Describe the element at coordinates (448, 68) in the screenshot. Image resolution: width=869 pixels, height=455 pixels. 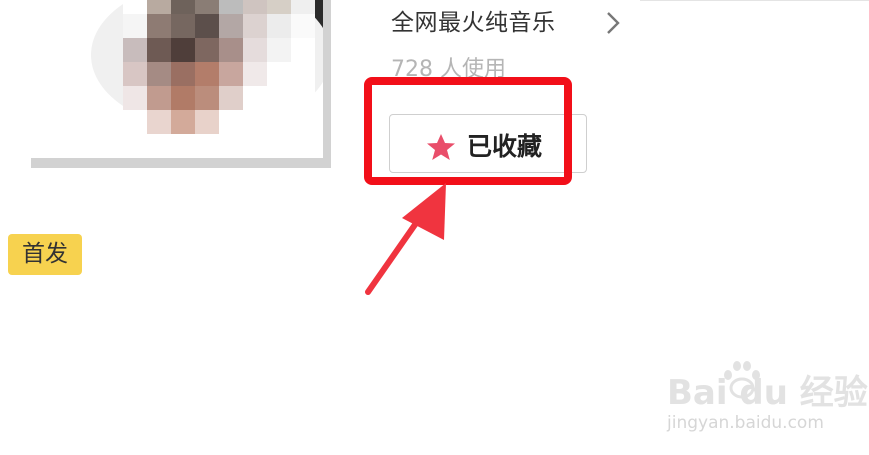
I see `usage-count: 728 人使用` at that location.